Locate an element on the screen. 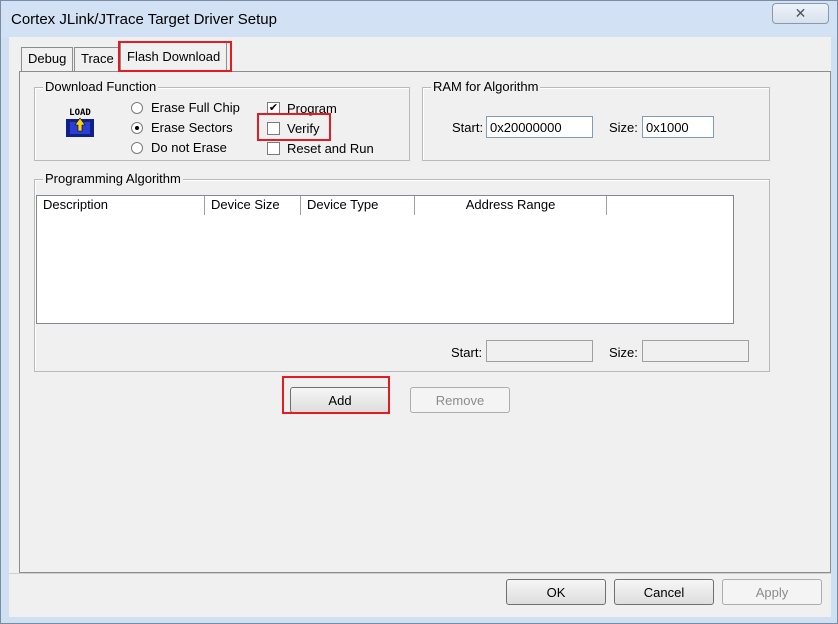 Image resolution: width=838 pixels, height=624 pixels. group-label-programming-algorithm: Programming Algorithm is located at coordinates (113, 178).